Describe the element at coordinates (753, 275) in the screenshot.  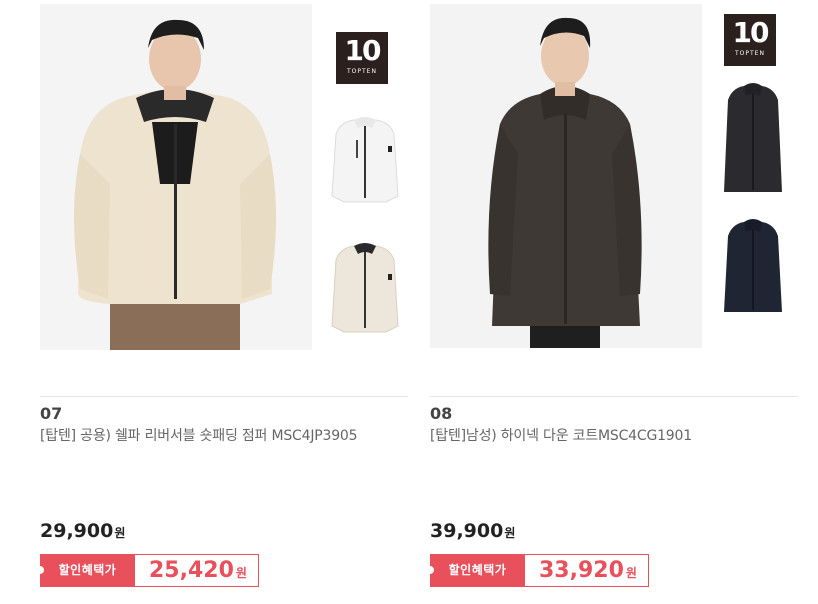
I see `color-thumbnail-navy` at that location.